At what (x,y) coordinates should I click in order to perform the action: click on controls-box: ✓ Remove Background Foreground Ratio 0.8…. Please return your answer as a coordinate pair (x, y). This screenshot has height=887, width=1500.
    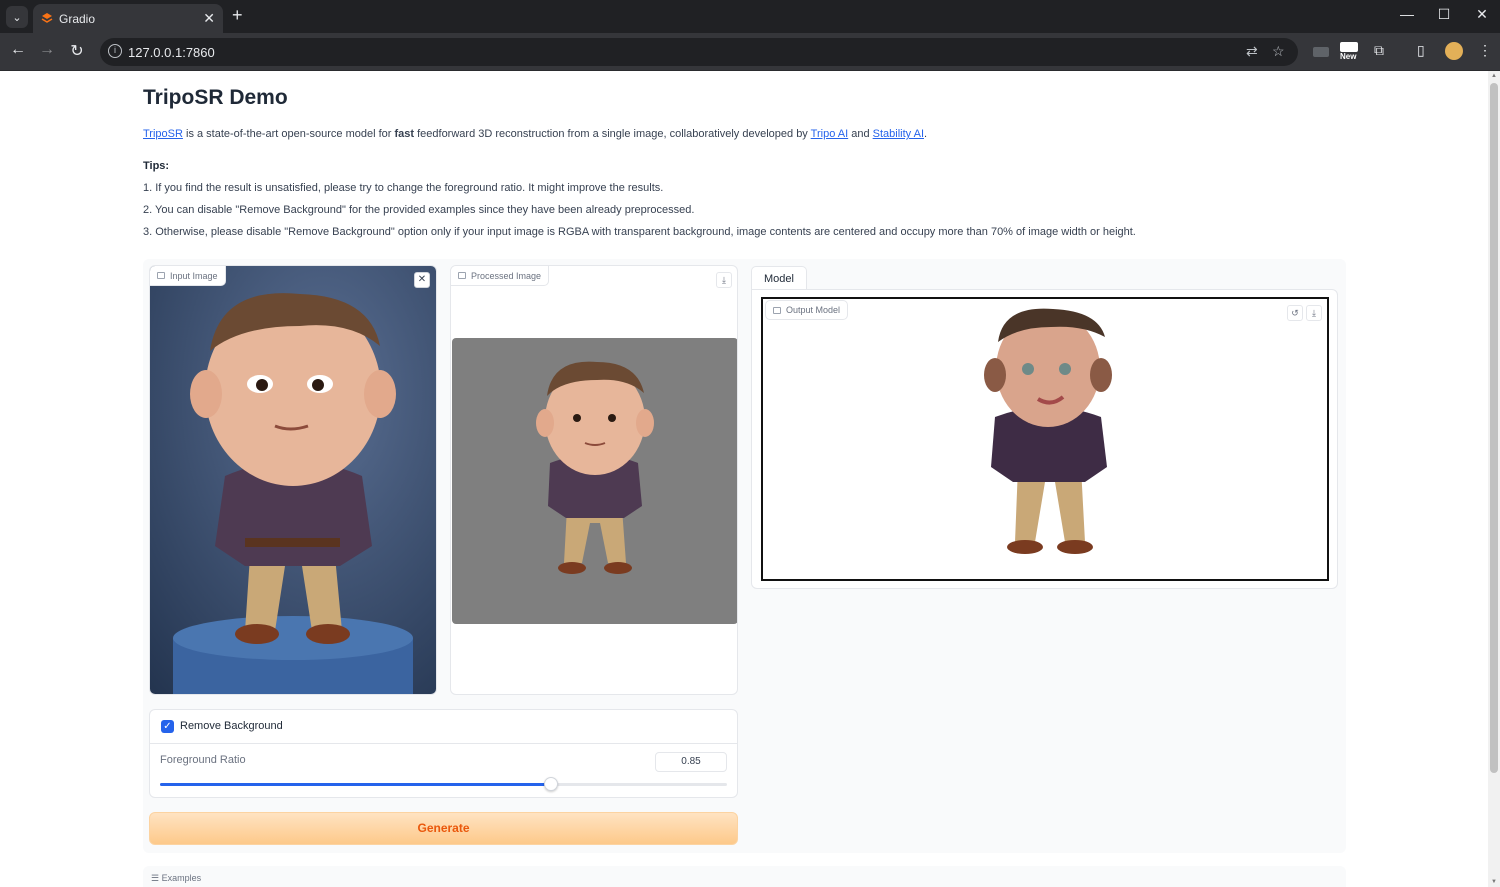
    Looking at the image, I should click on (443, 753).